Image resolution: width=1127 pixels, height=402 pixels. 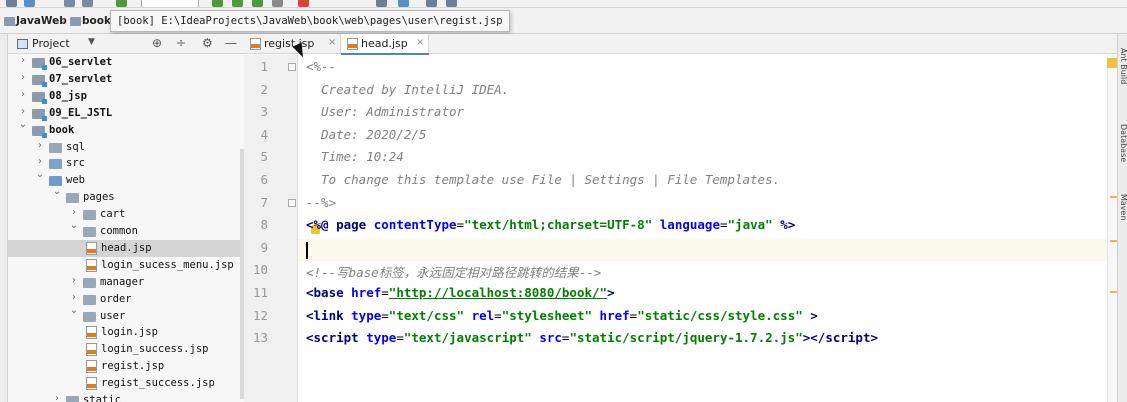 I want to click on collapse-all-icon: ÷, so click(x=181, y=43).